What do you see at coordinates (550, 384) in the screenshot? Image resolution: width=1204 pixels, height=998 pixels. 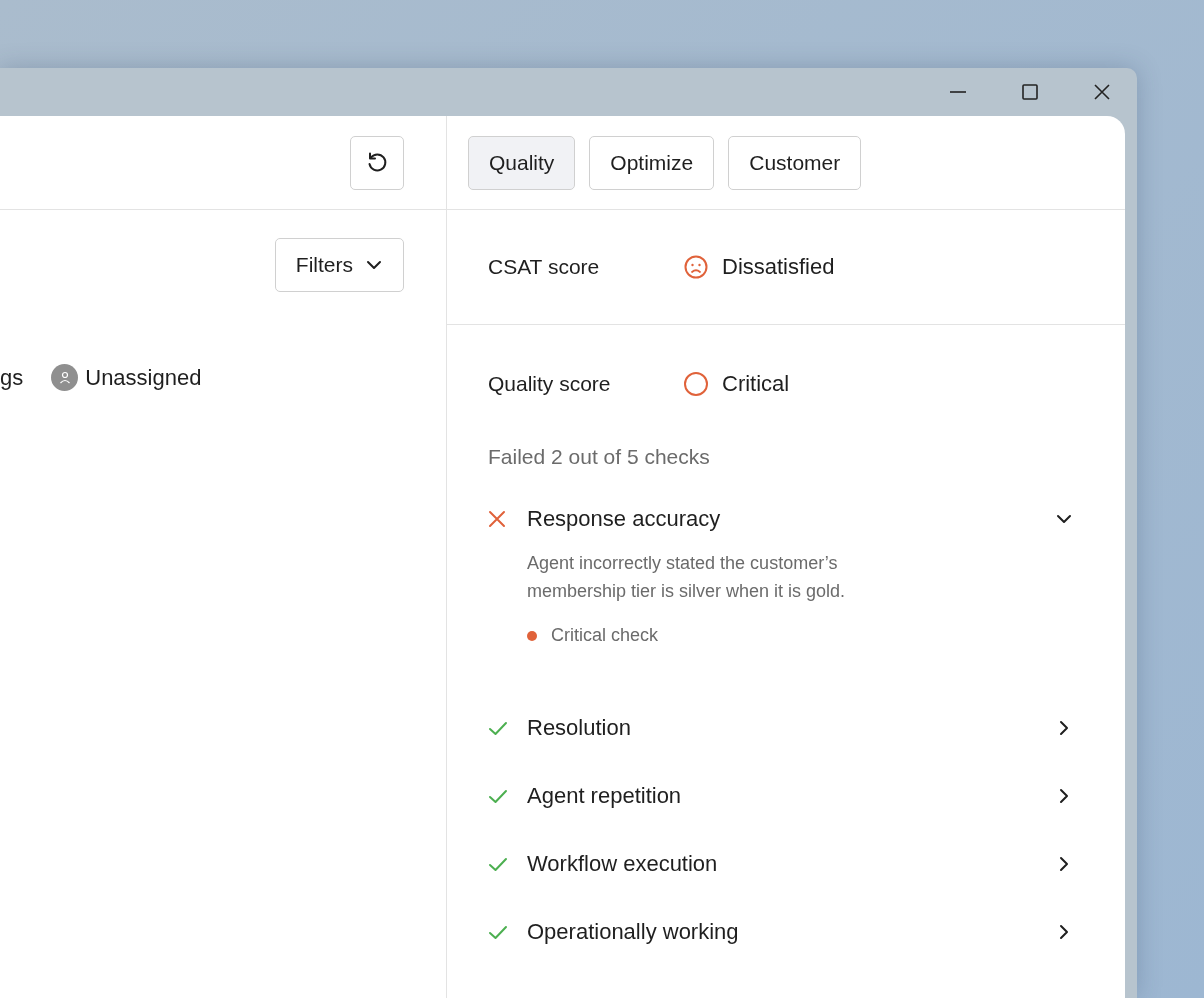 I see `quality-label: Quality score` at bounding box center [550, 384].